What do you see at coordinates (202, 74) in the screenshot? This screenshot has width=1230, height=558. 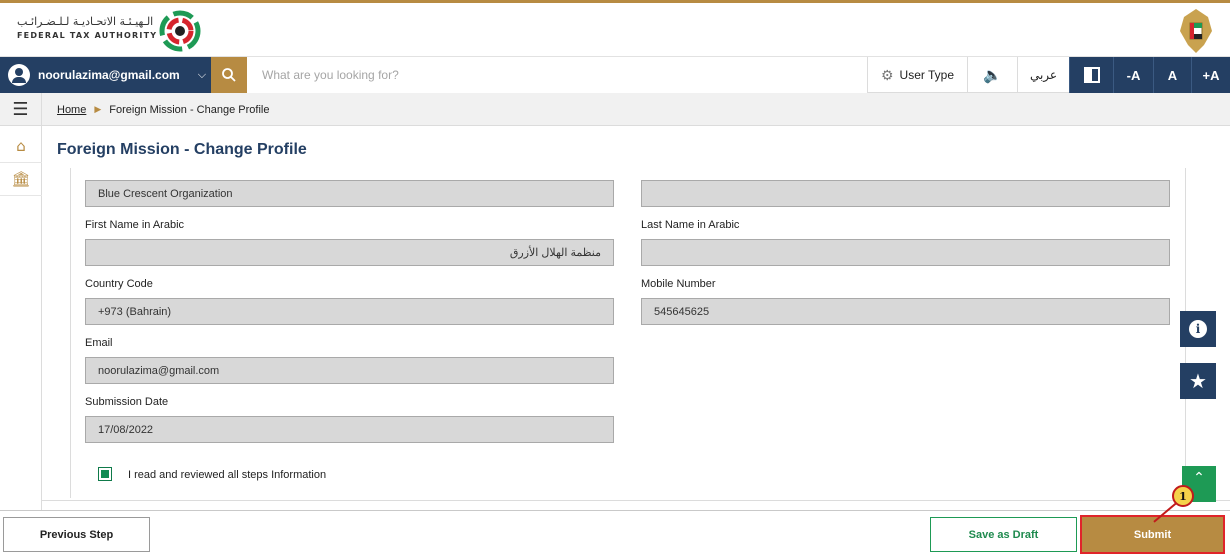 I see `chevron-down-icon: ⌵` at bounding box center [202, 74].